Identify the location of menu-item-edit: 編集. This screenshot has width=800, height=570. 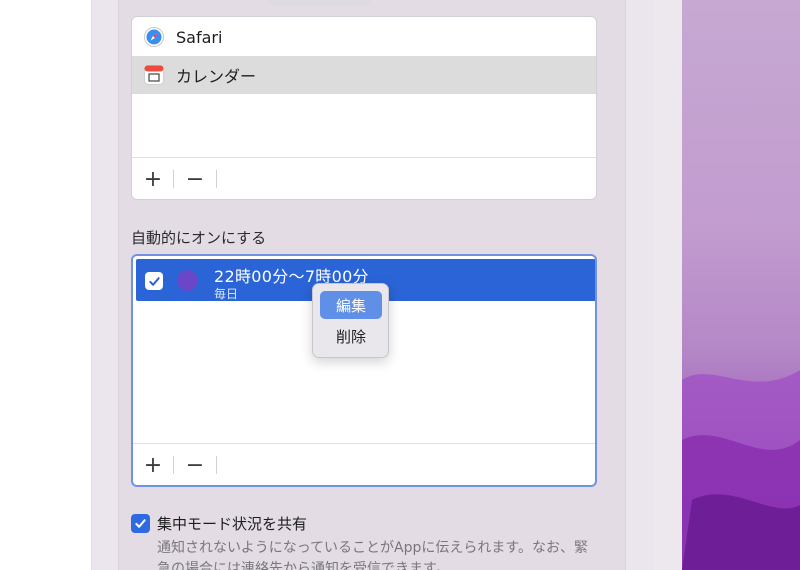
(351, 305).